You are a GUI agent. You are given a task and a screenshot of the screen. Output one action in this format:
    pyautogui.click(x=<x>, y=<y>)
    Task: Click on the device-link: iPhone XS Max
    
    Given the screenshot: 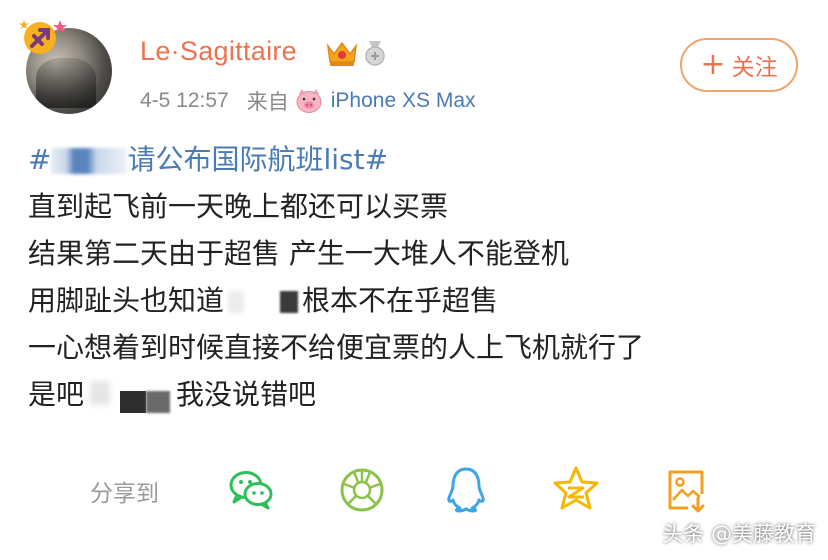 What is the action you would take?
    pyautogui.click(x=403, y=101)
    